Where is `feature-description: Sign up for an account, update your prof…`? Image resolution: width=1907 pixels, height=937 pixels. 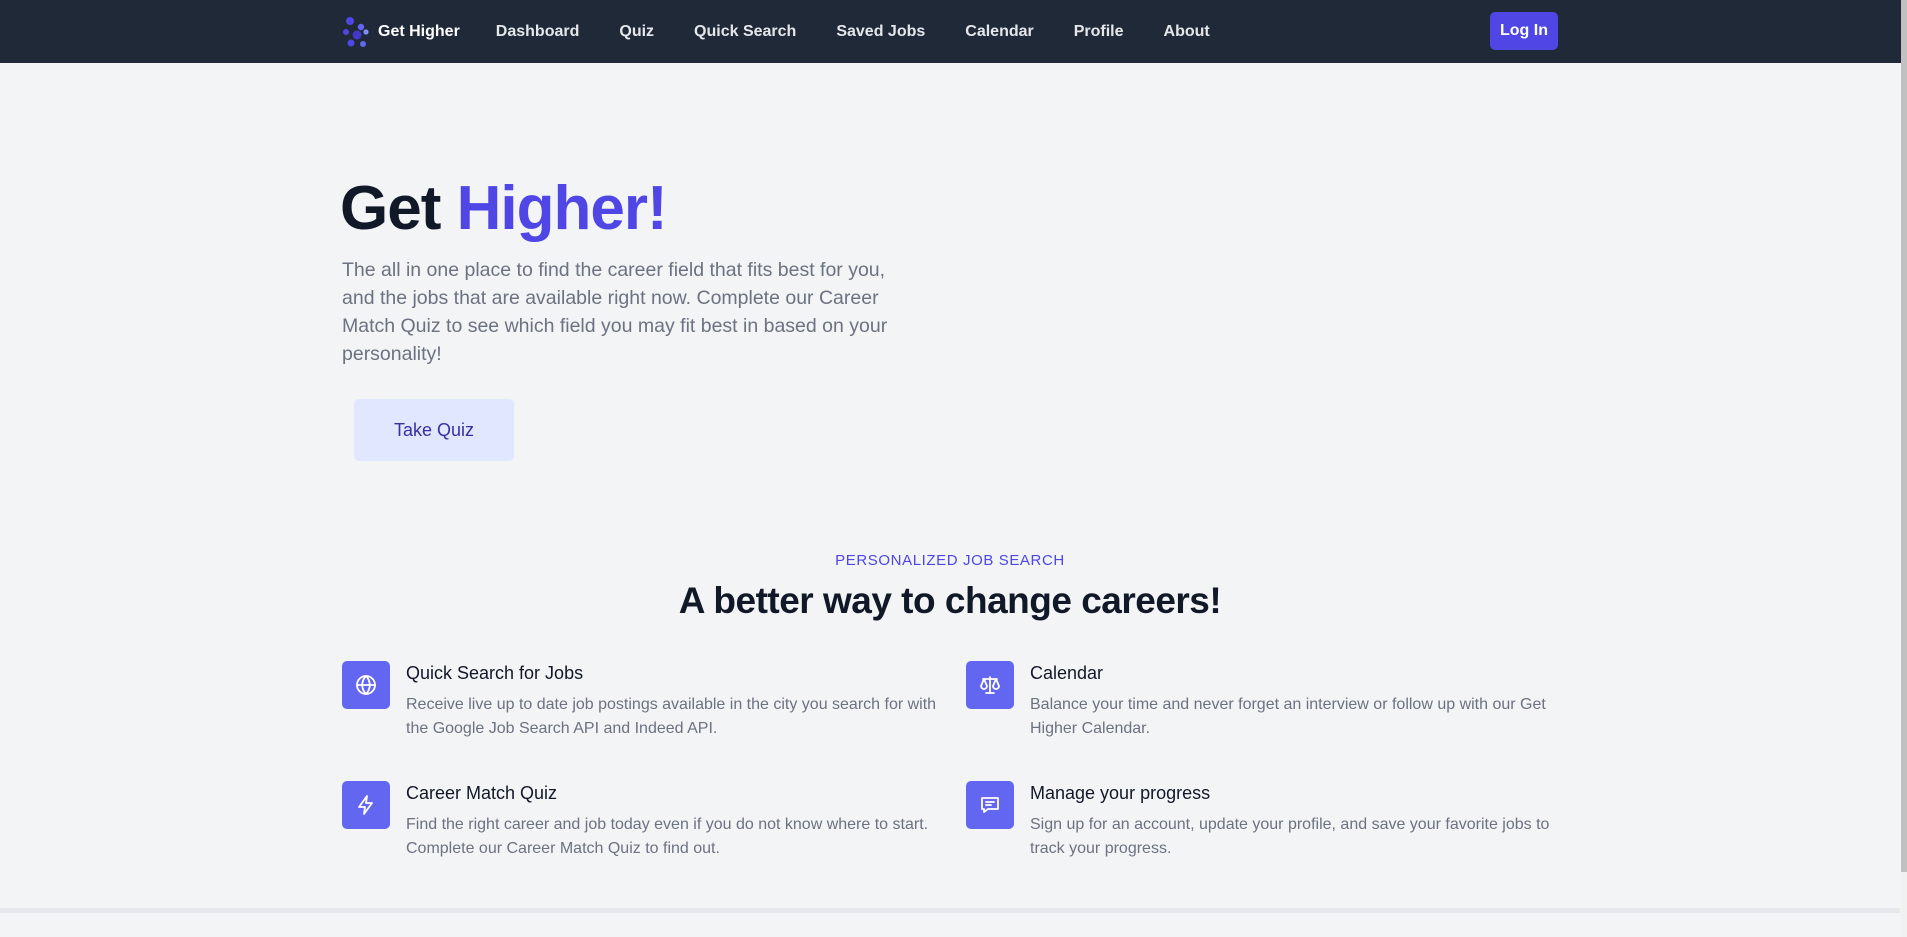
feature-description: Sign up for an account, update your prof… is located at coordinates (1290, 836).